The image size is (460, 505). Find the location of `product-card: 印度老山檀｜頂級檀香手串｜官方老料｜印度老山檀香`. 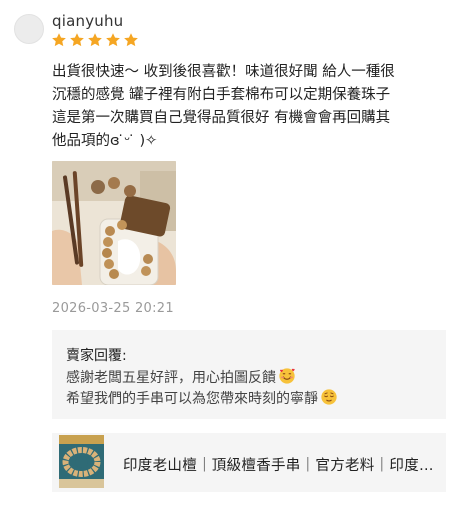

product-card: 印度老山檀｜頂級檀香手串｜官方老料｜印度老山檀香 is located at coordinates (249, 462).